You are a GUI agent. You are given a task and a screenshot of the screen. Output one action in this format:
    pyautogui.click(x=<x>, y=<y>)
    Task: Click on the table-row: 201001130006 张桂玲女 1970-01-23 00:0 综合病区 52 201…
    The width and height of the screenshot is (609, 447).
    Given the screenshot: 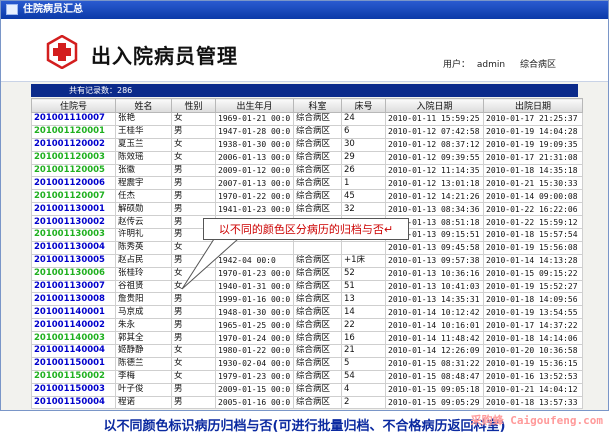 What is the action you would take?
    pyautogui.click(x=307, y=273)
    